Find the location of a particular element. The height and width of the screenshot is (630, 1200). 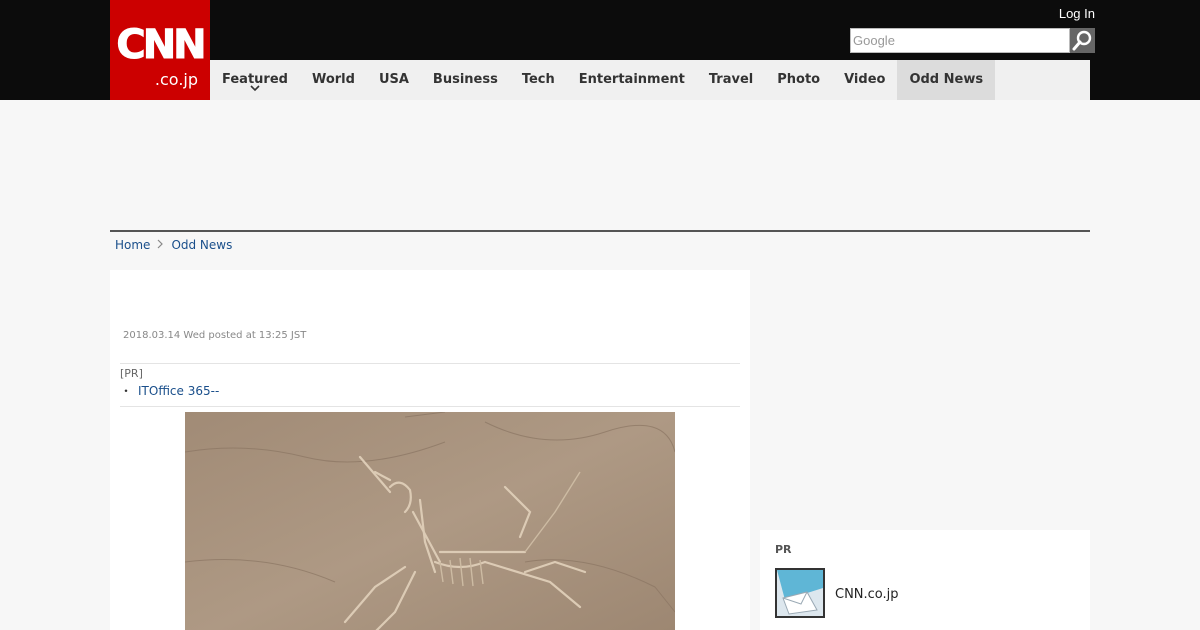

nav-label: Odd News is located at coordinates (946, 79).